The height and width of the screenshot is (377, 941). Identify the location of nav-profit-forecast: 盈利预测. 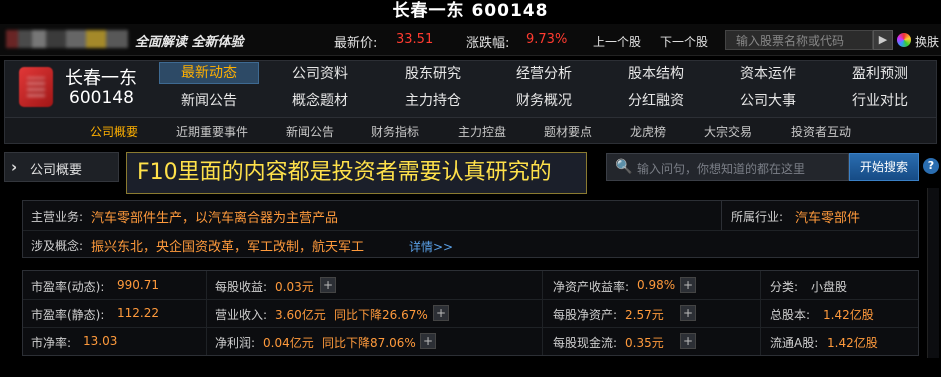
(880, 73).